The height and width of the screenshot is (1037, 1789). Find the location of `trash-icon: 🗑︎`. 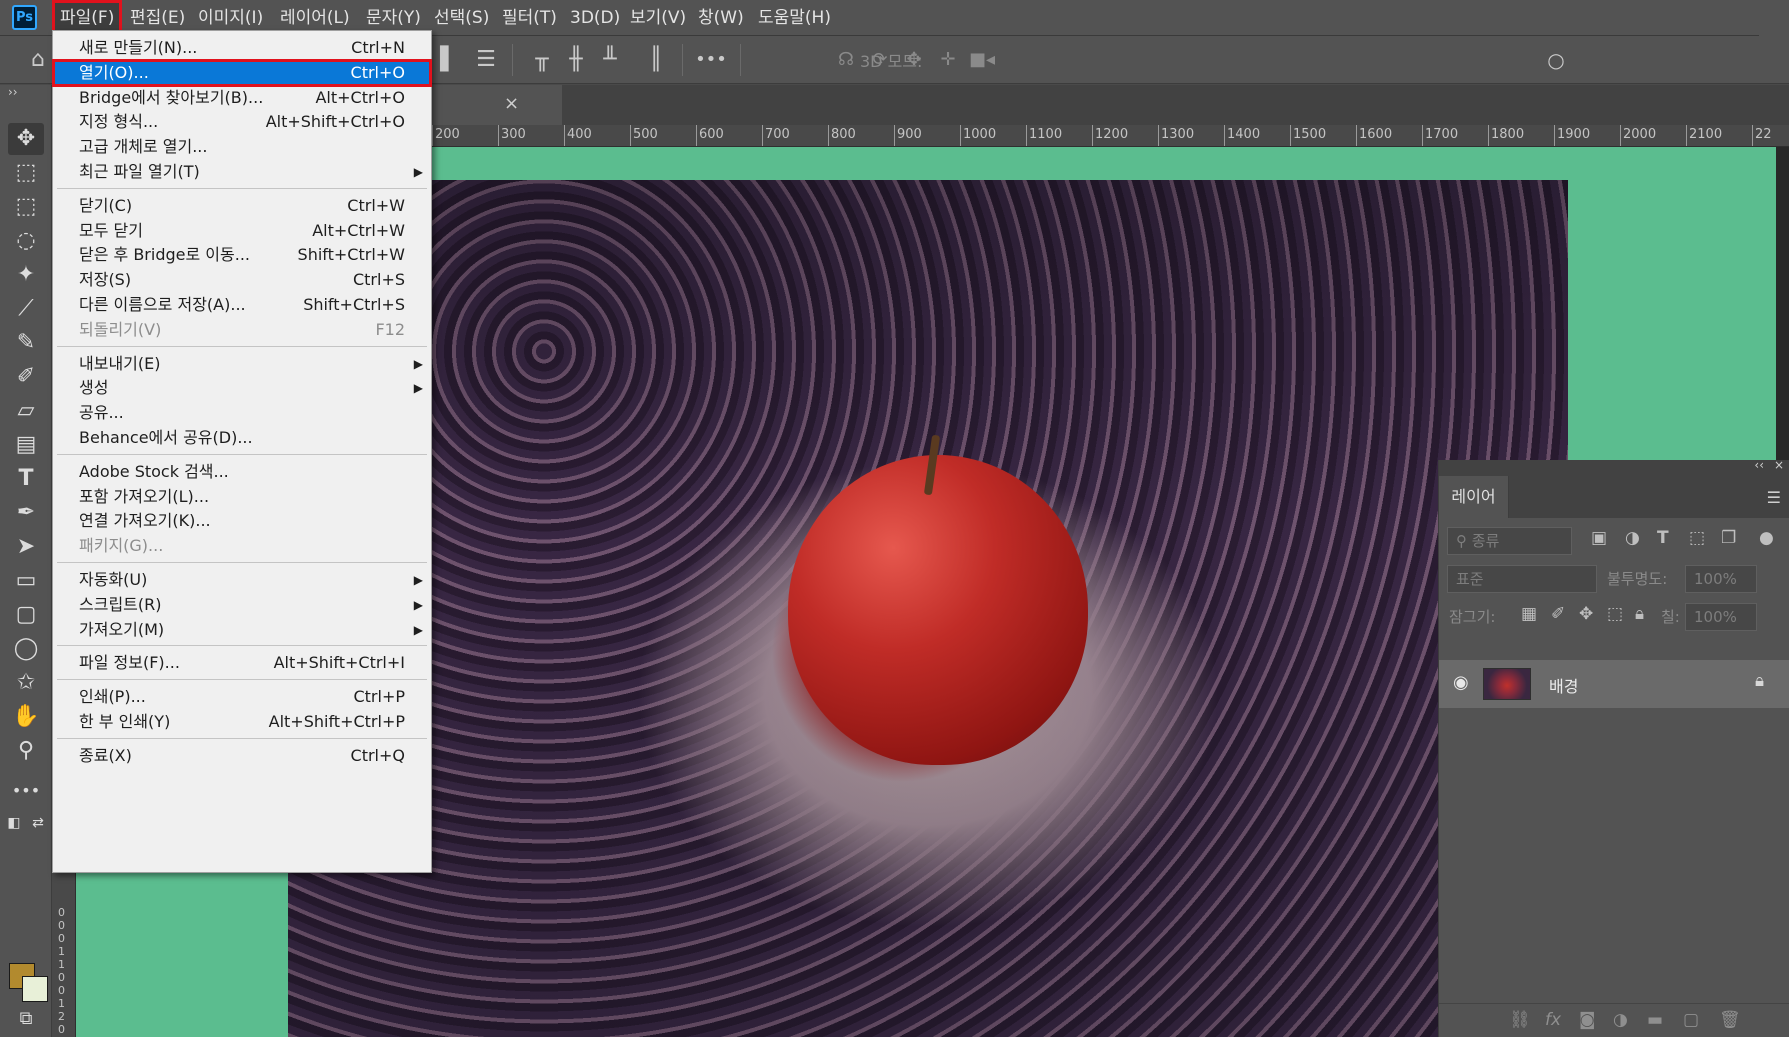

trash-icon: 🗑︎ is located at coordinates (1730, 1020).